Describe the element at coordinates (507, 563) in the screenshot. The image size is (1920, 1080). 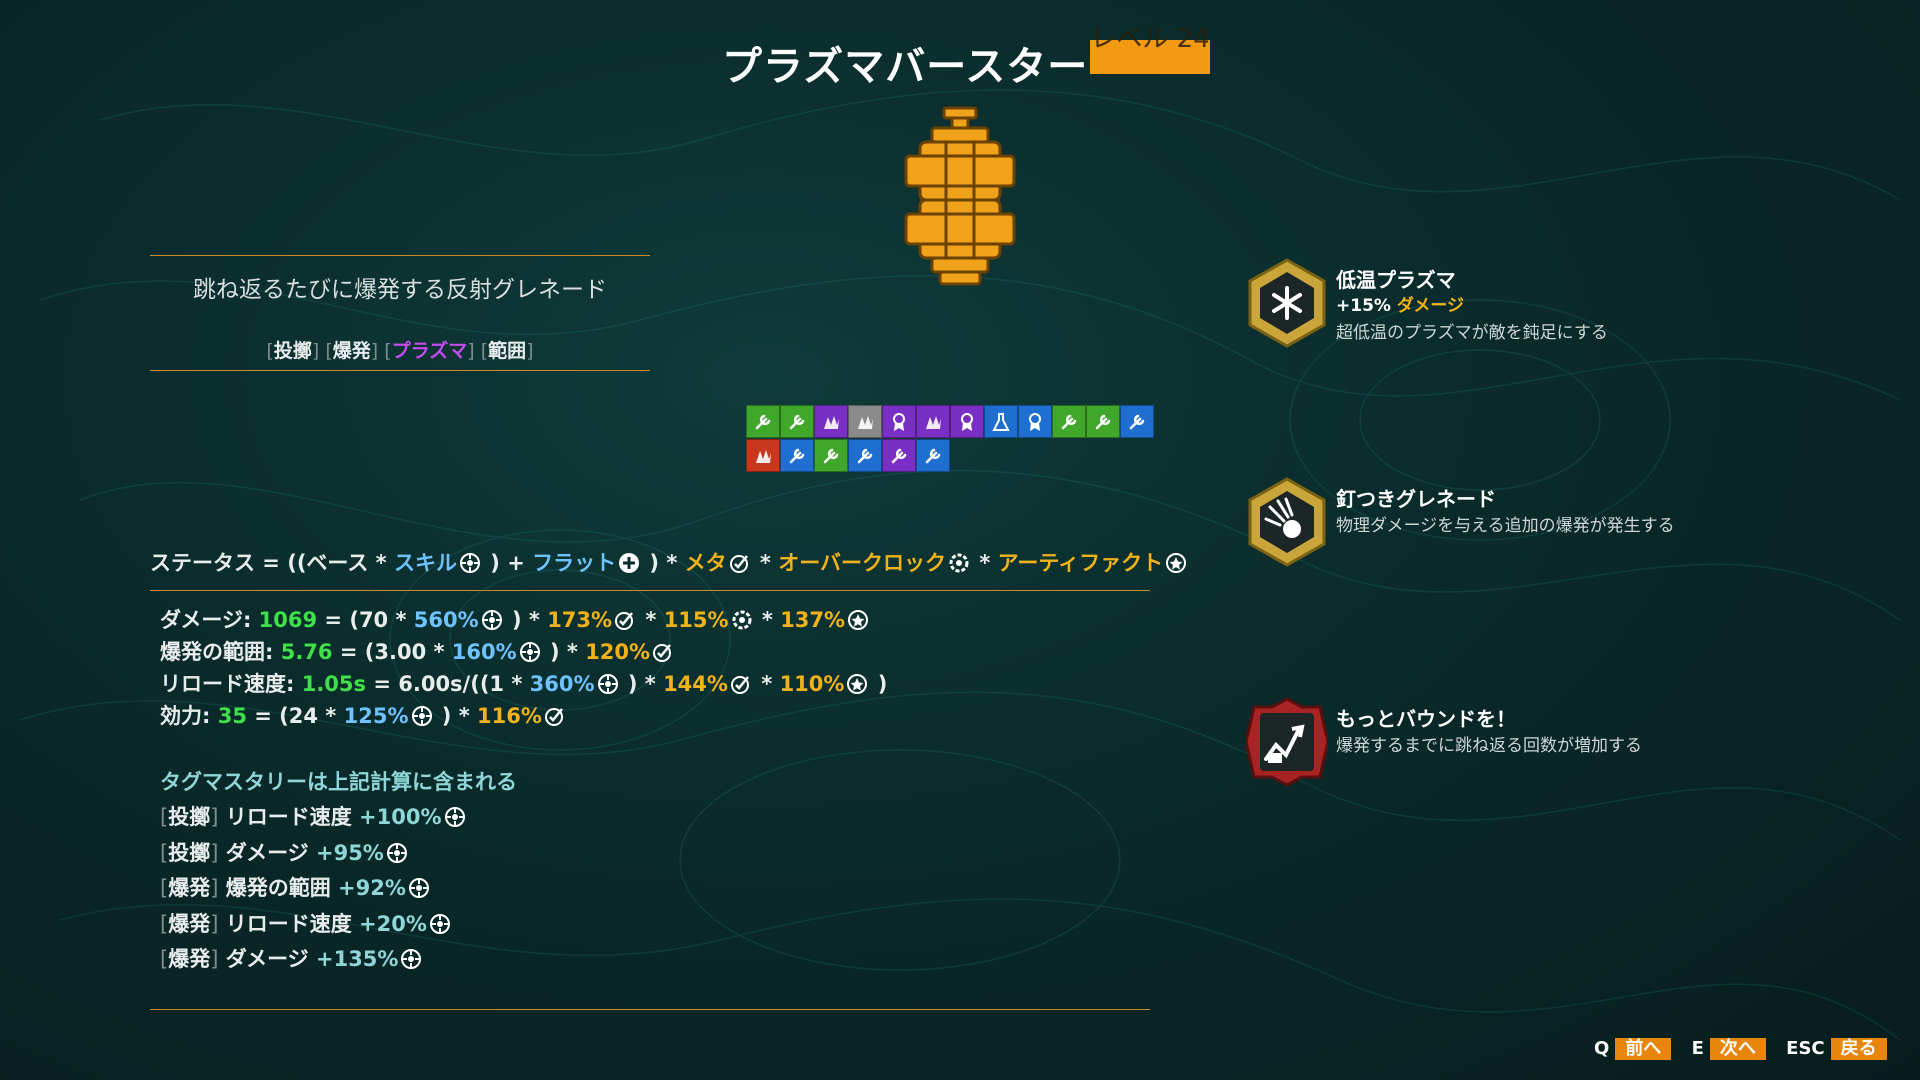
I see `formula-text: ) +` at that location.